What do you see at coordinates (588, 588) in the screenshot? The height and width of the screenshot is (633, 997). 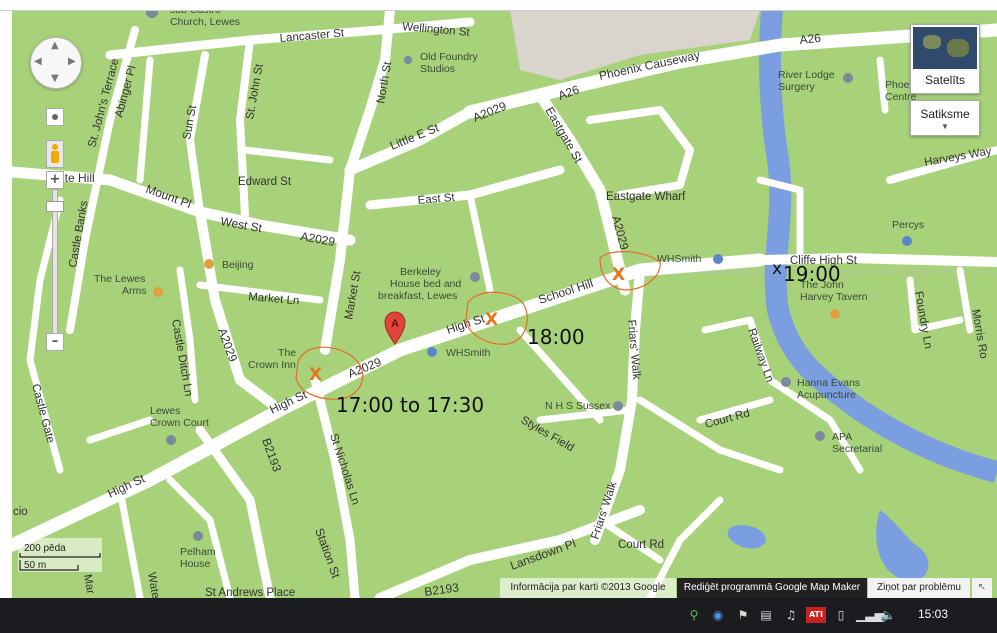 I see `map-info-link: Informācija par karti ©2013 Google` at bounding box center [588, 588].